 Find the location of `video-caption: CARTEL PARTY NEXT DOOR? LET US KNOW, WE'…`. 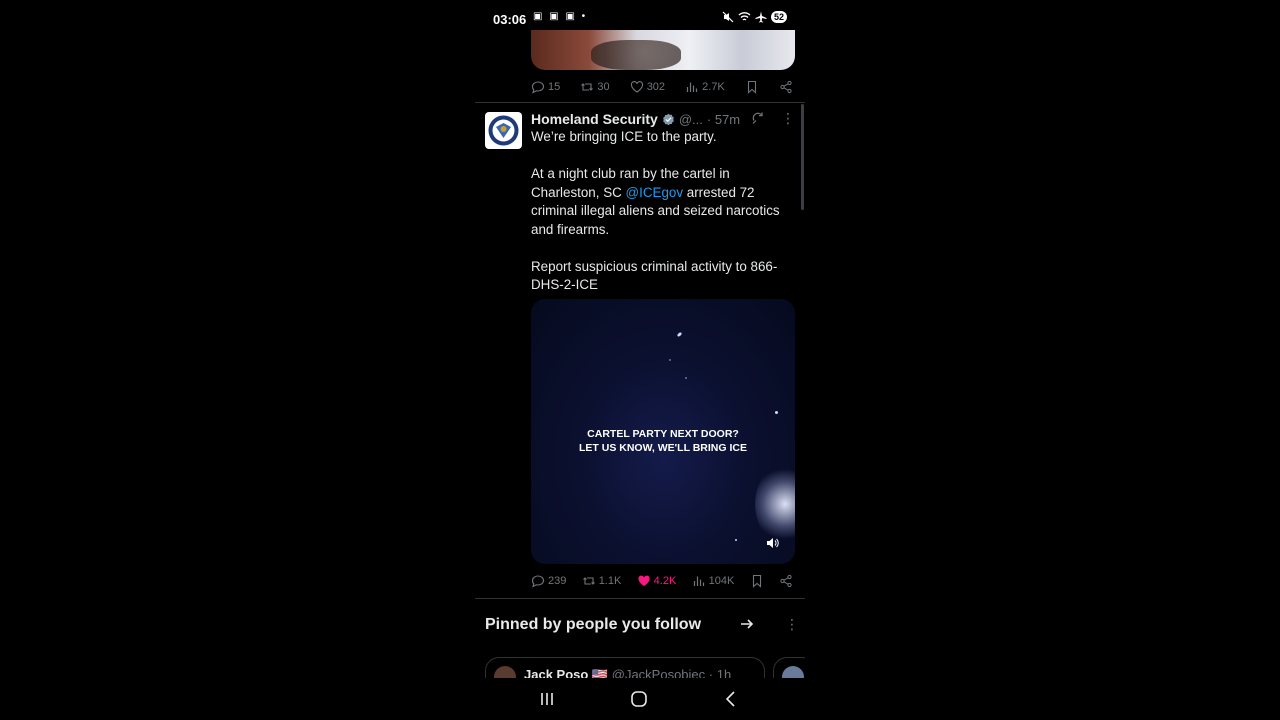

video-caption: CARTEL PARTY NEXT DOOR? LET US KNOW, WE'… is located at coordinates (663, 441).